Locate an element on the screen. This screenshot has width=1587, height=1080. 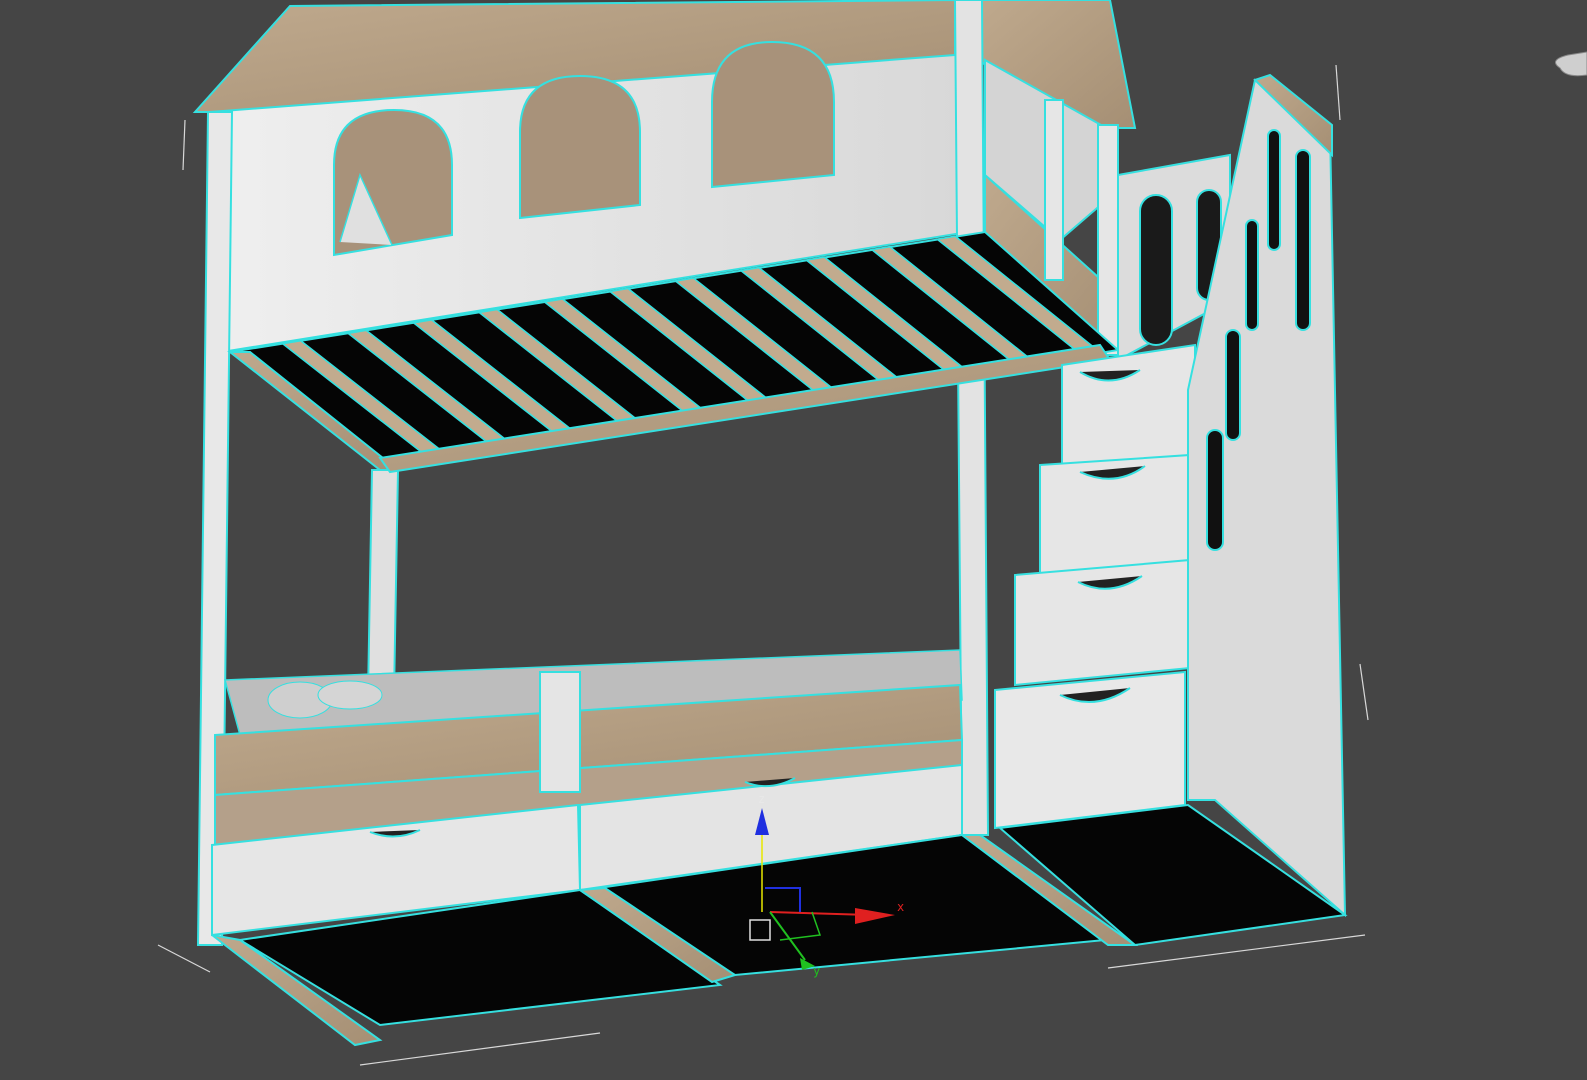
gizmo-y-label: y is located at coordinates (816, 971).